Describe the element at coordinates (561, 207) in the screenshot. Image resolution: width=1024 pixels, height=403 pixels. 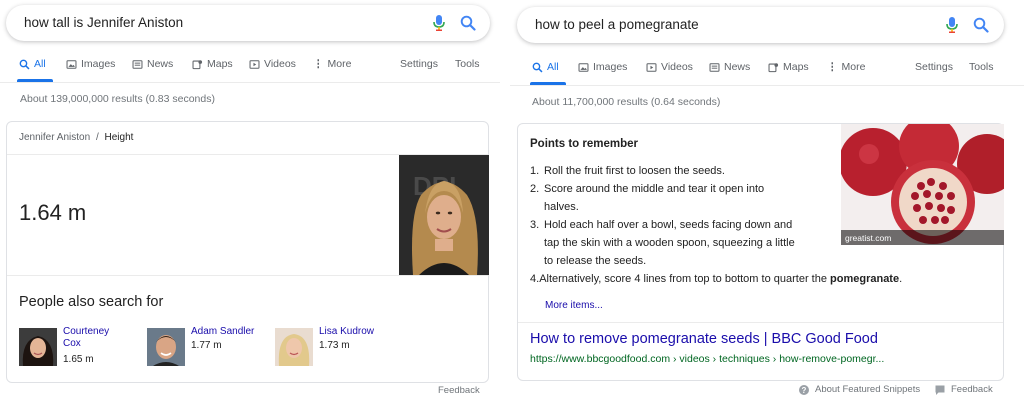
I see `step-text: halves.` at that location.